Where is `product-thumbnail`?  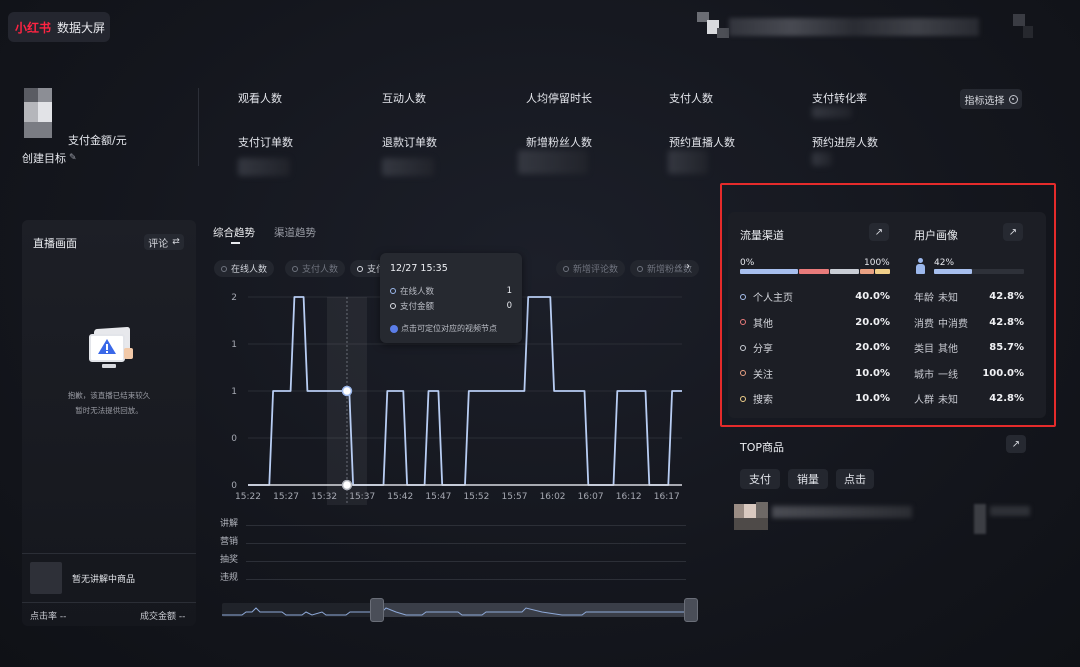
product-thumbnail is located at coordinates (46, 578).